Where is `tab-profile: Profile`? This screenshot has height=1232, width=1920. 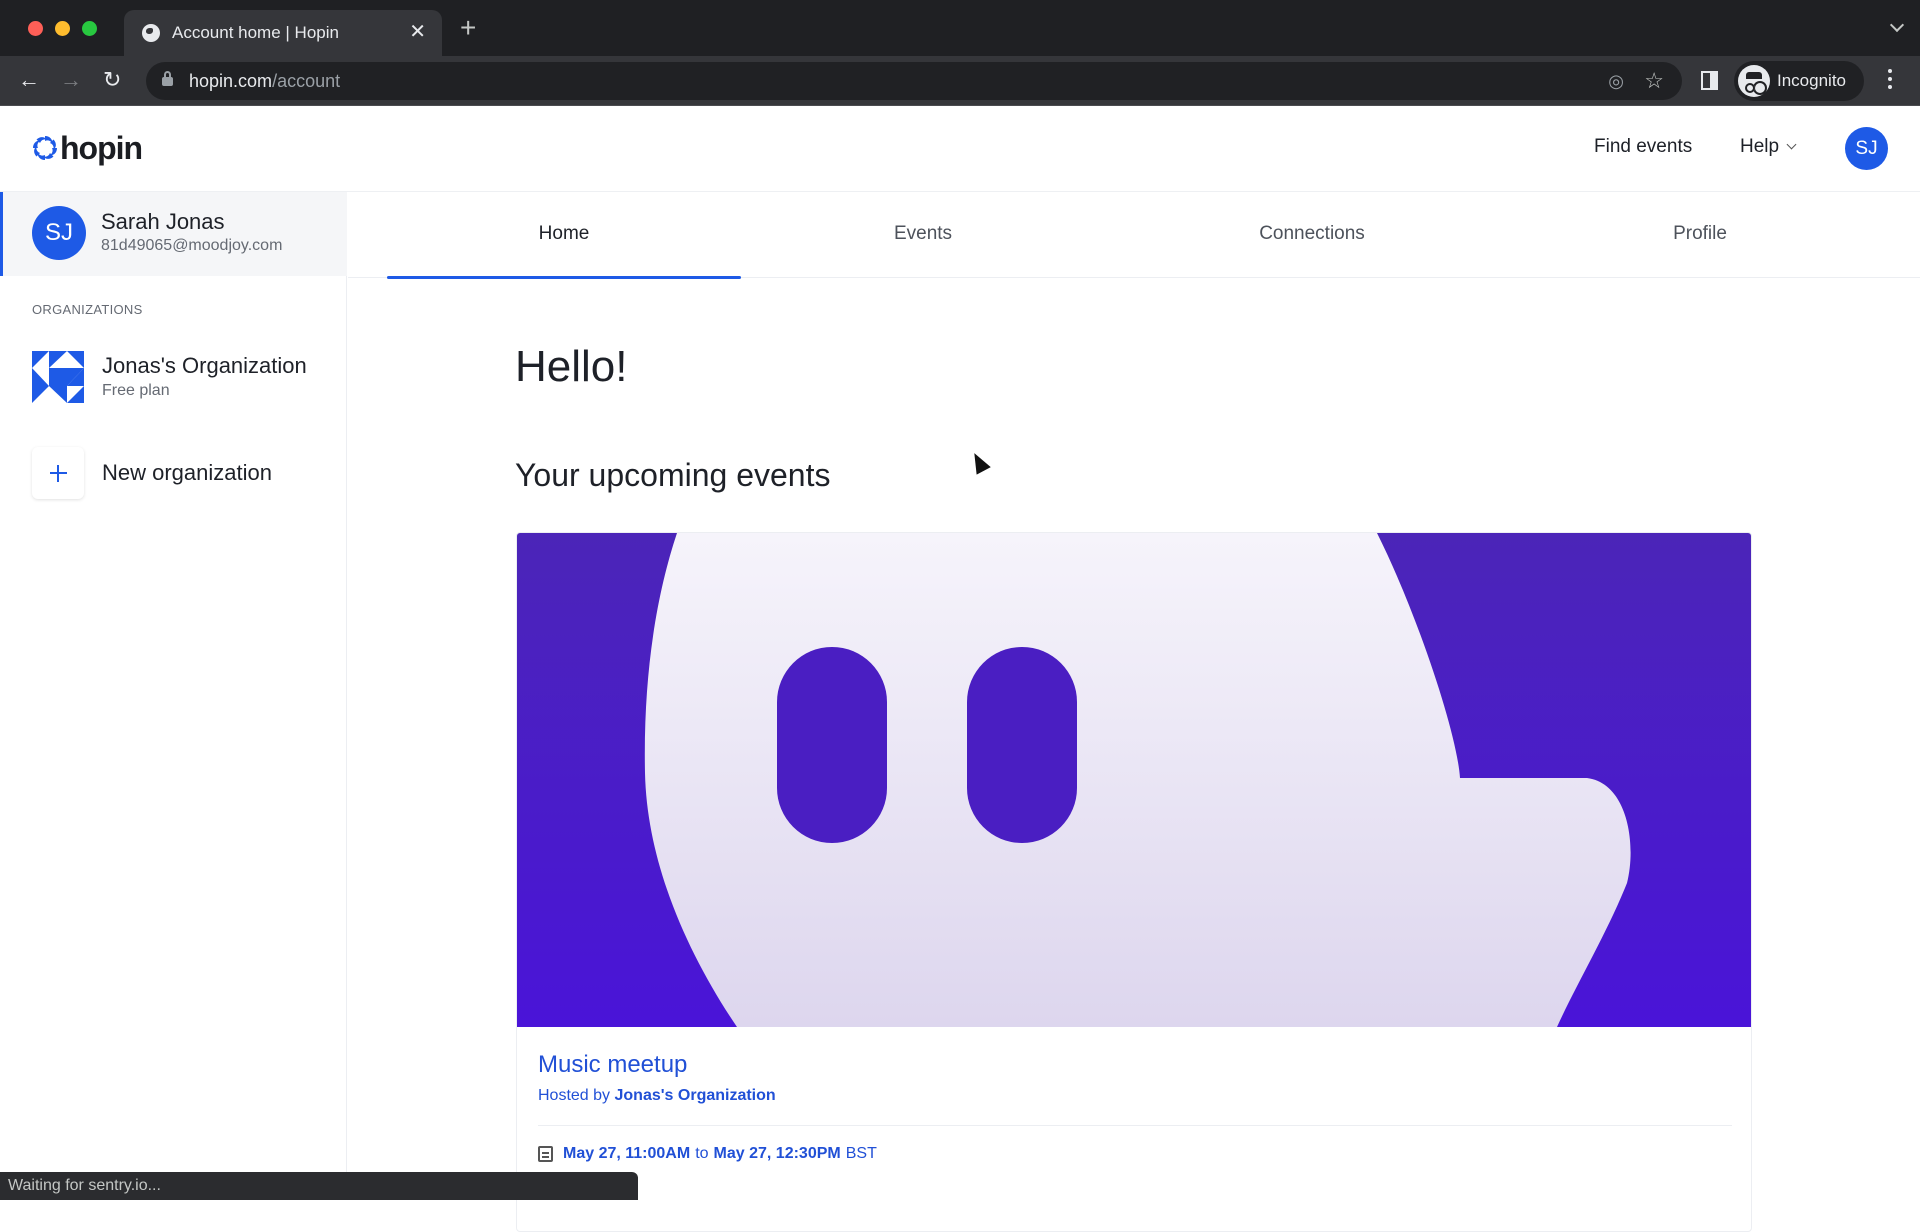
tab-profile: Profile is located at coordinates (1700, 235).